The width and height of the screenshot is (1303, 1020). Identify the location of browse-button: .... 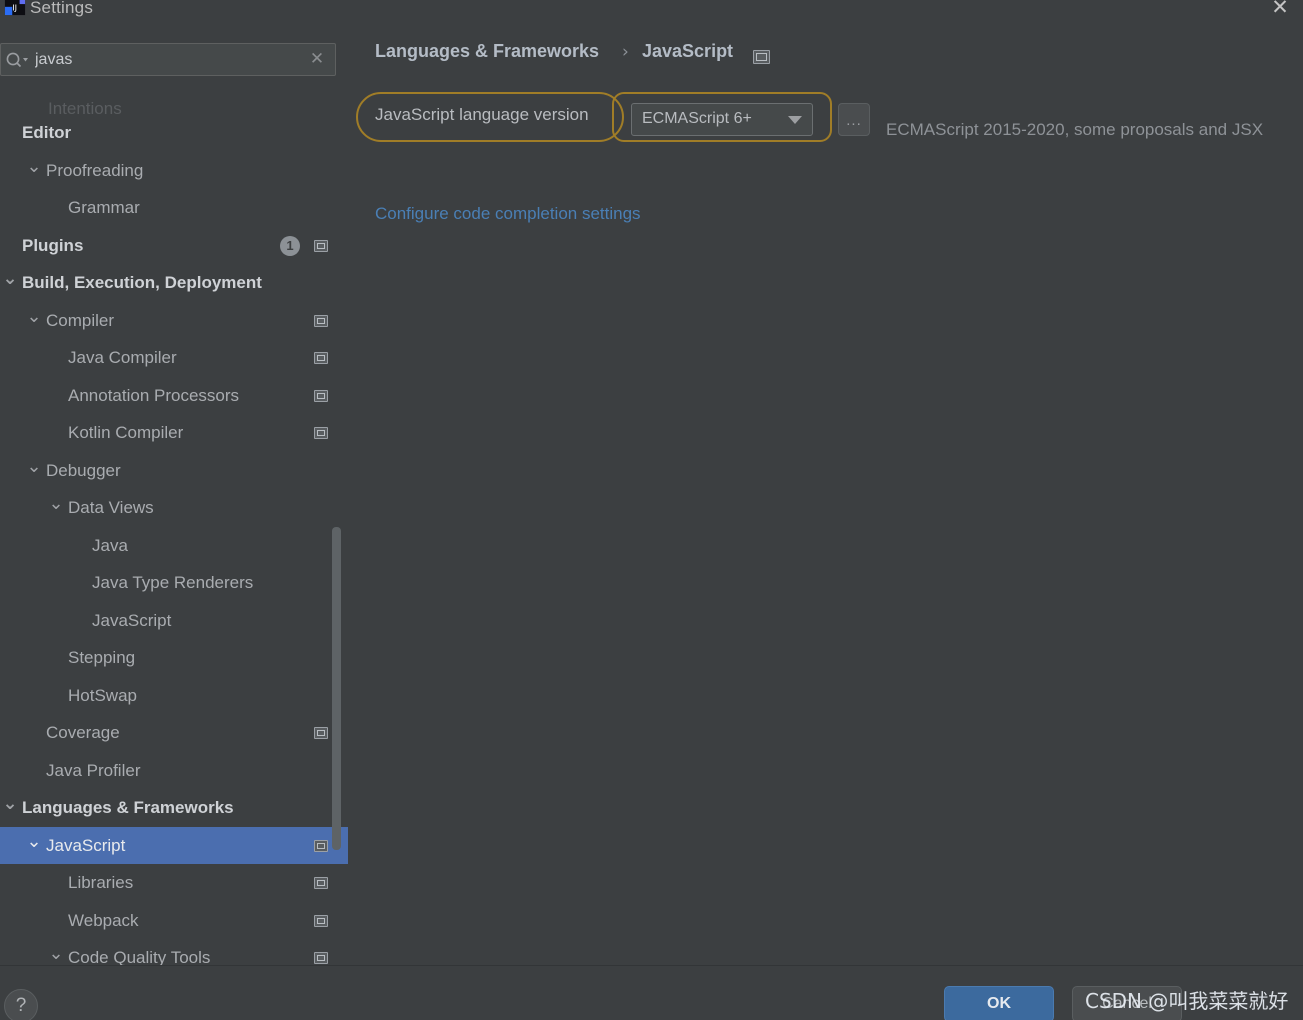
(854, 119).